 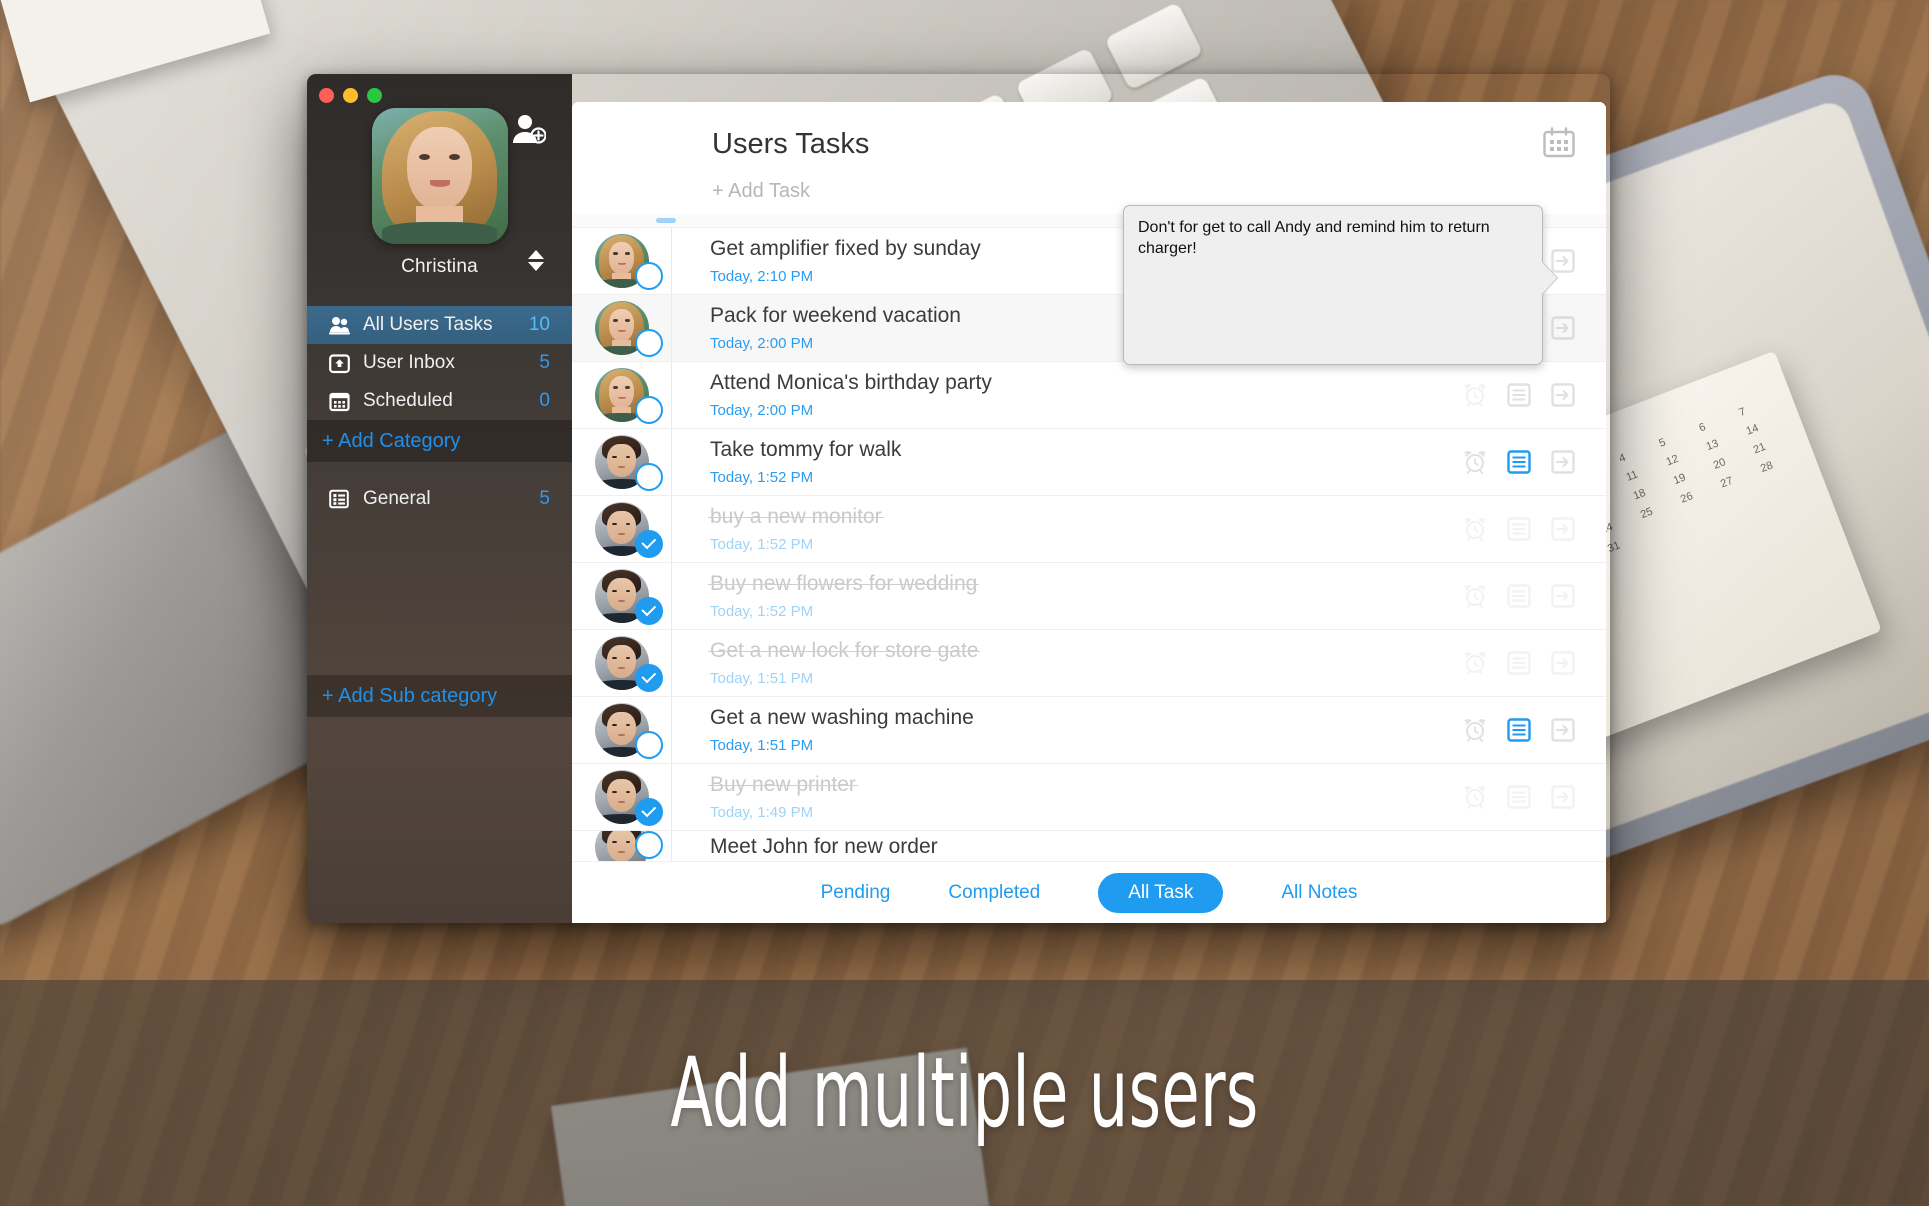 What do you see at coordinates (1089, 462) in the screenshot?
I see `task-row: Take tommy for walk Today, 1:52 PM` at bounding box center [1089, 462].